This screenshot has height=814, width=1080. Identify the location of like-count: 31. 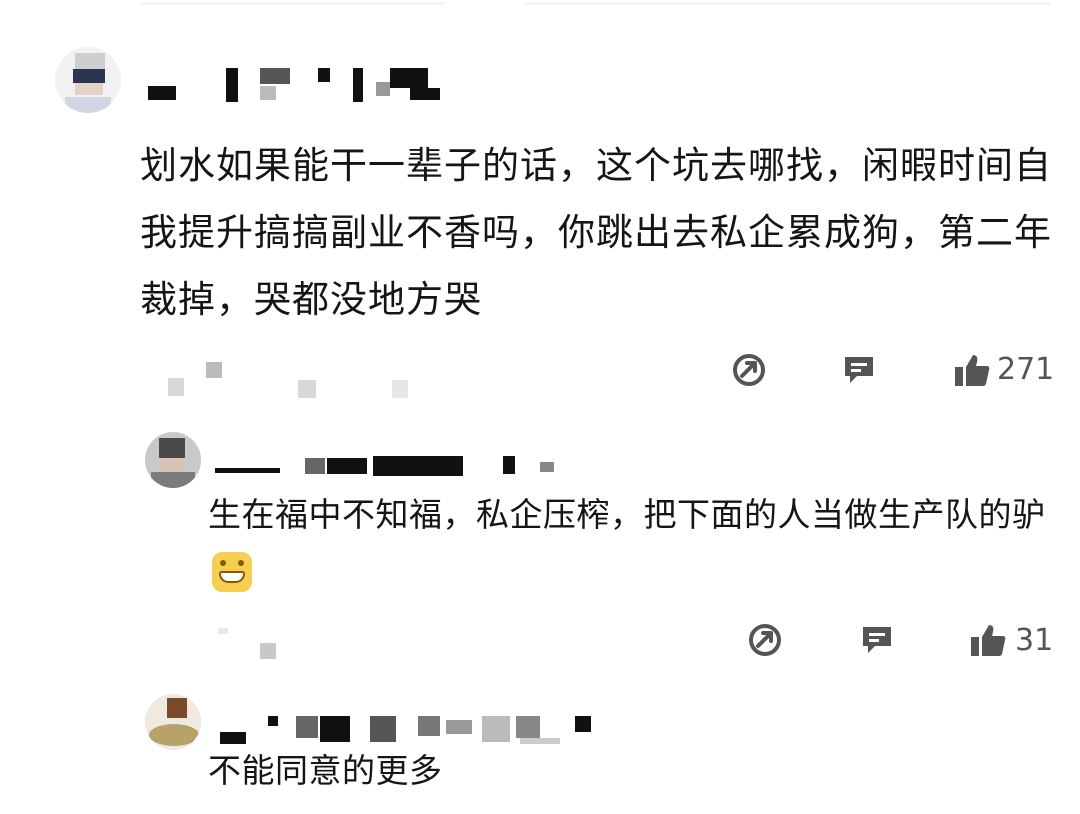
(1034, 640).